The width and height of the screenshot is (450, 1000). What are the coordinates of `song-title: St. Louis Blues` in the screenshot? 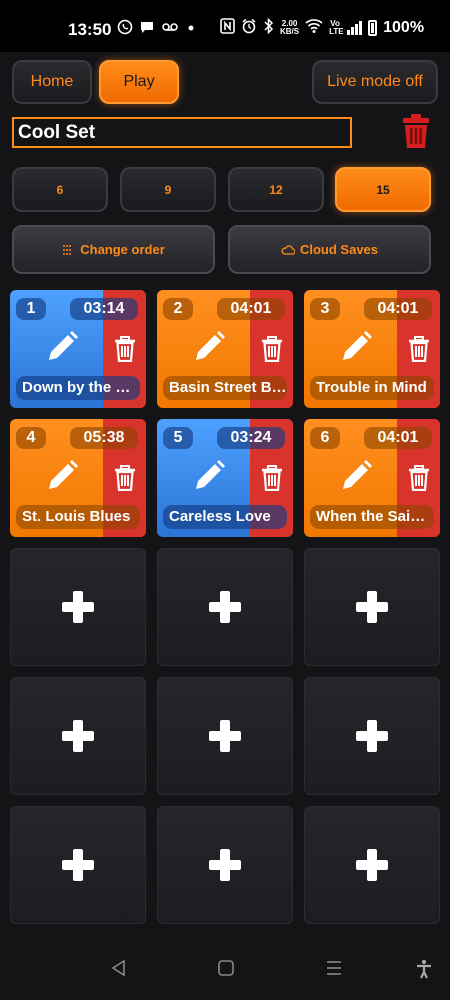 It's located at (78, 517).